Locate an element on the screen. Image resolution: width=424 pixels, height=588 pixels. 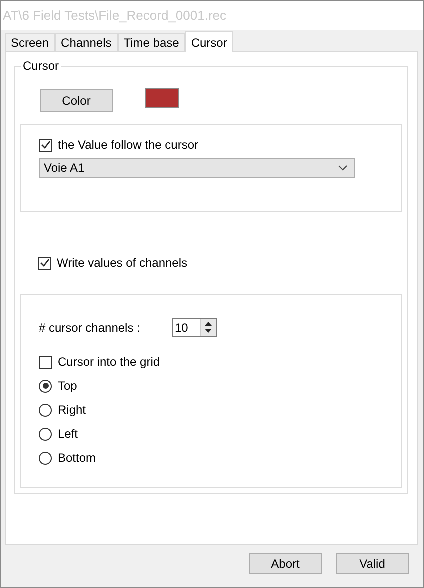
dialog-button: Abort is located at coordinates (285, 563).